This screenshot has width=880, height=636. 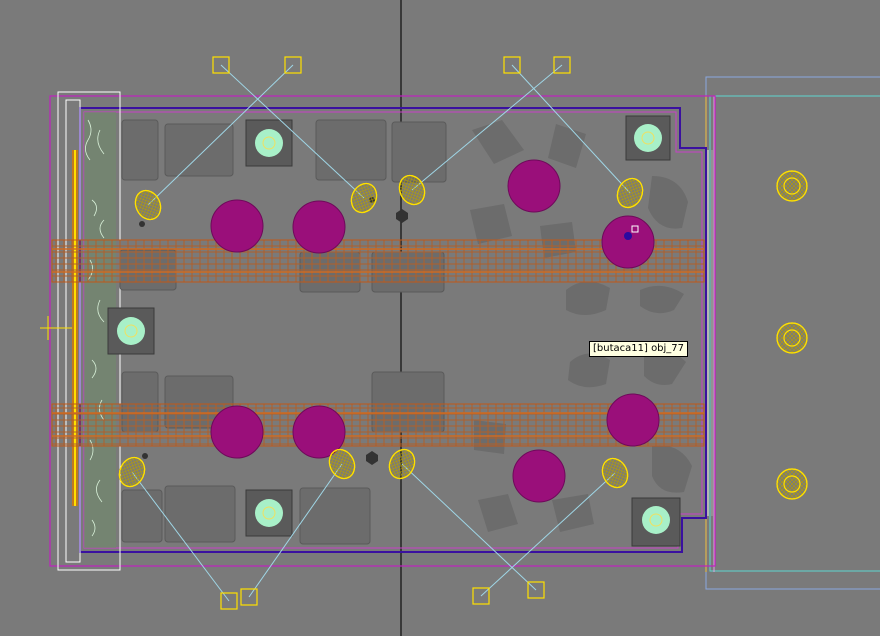 I want to click on terrace-globe-lamps, so click(x=792, y=335).